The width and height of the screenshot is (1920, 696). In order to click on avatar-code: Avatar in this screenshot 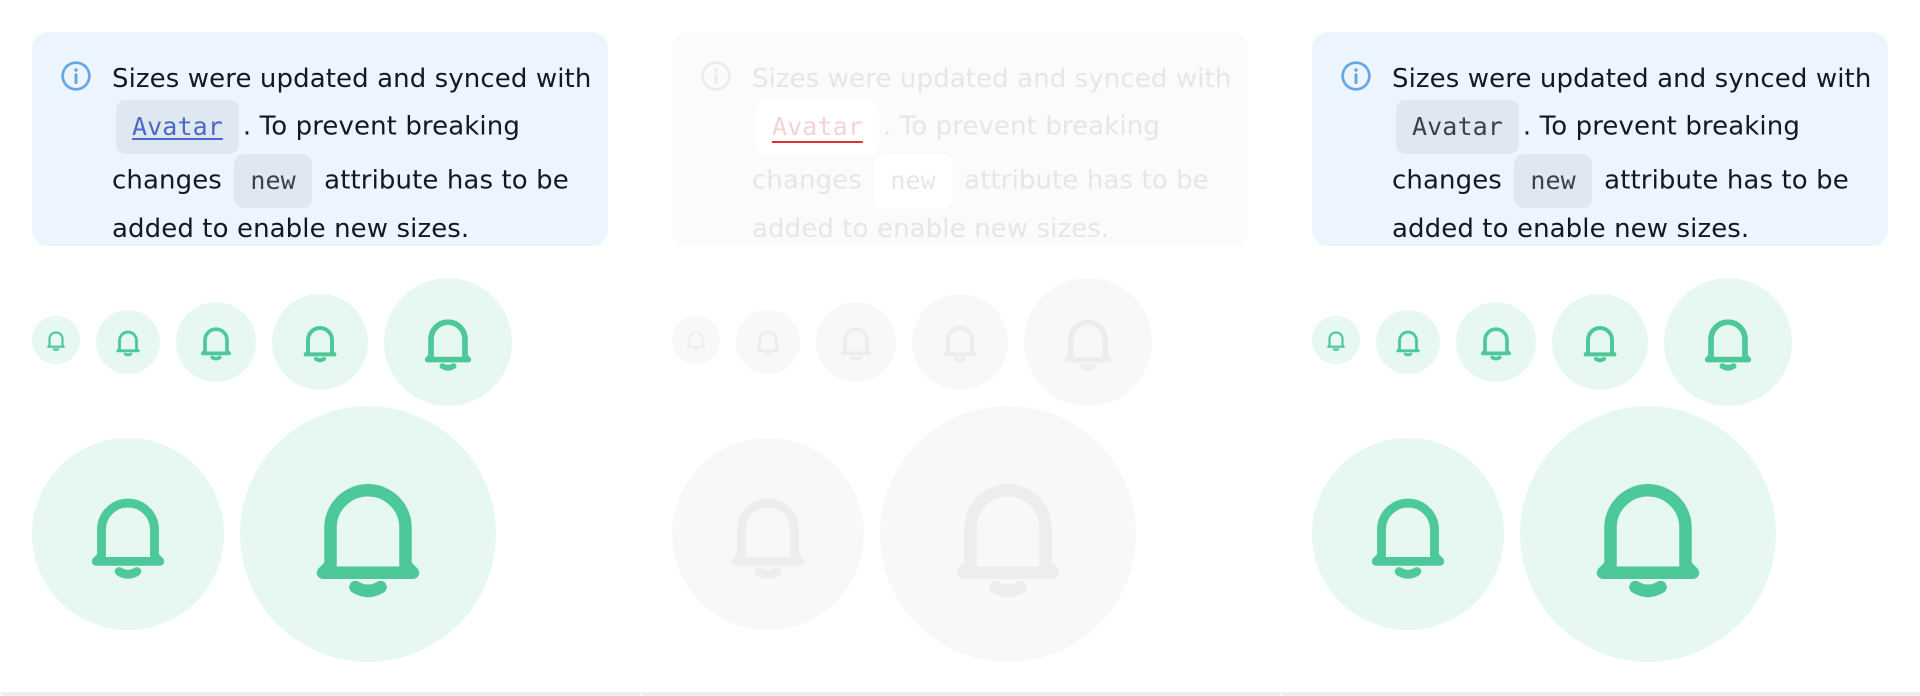, I will do `click(1457, 127)`.